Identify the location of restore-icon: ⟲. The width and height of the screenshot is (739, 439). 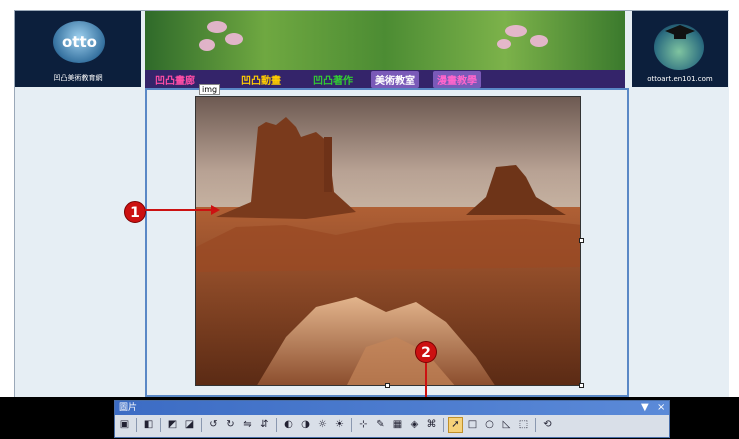
(547, 425).